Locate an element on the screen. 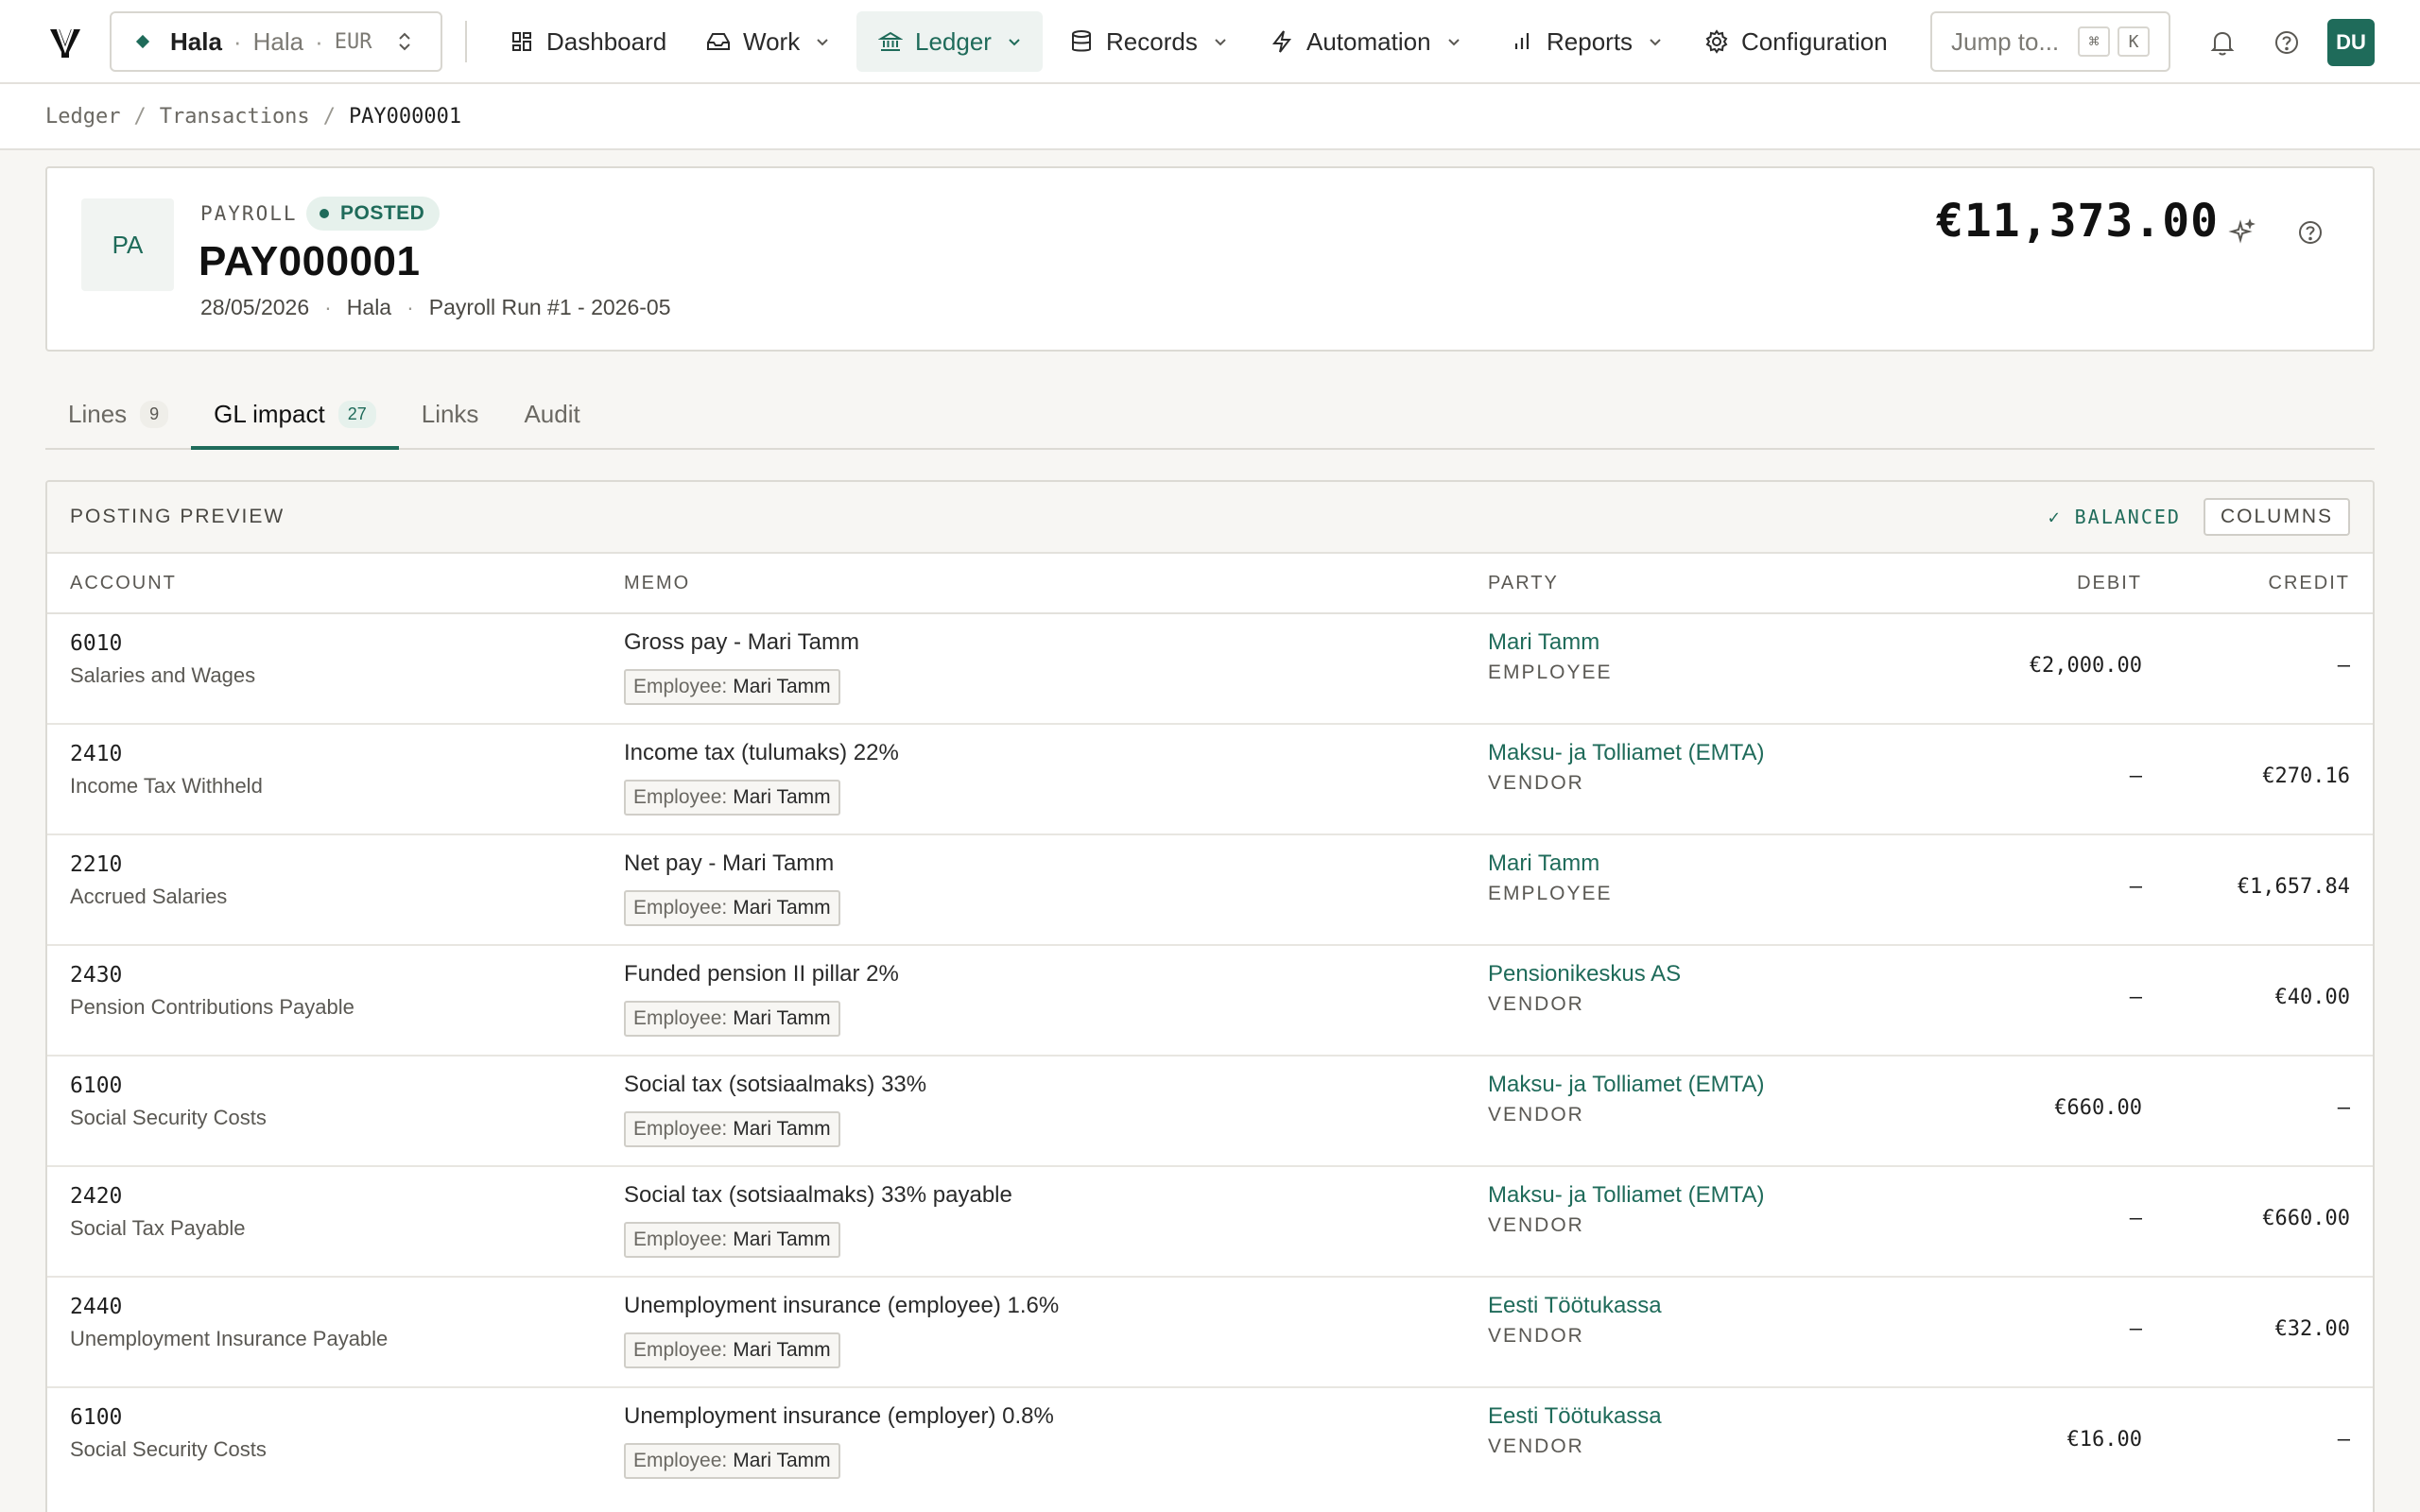  credit-amount: €270.16 is located at coordinates (2306, 776).